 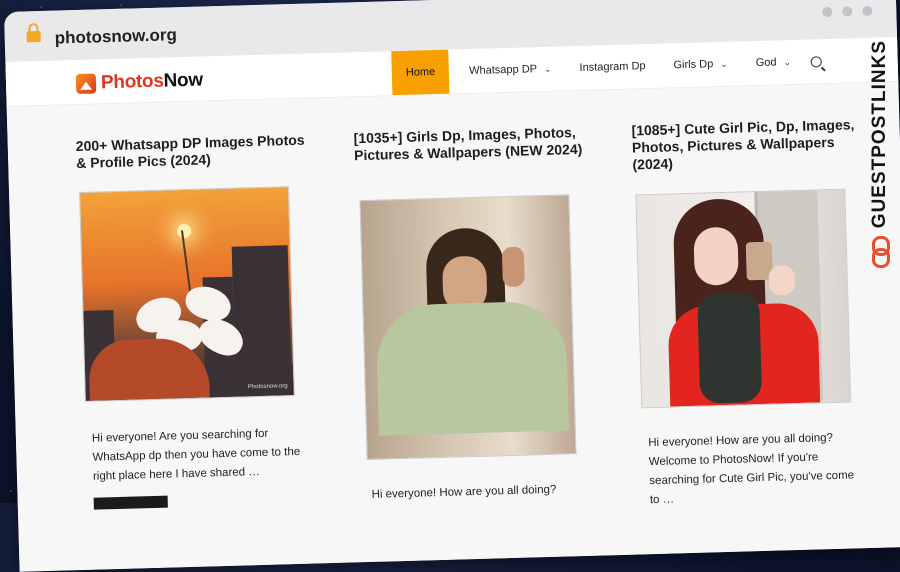 What do you see at coordinates (511, 69) in the screenshot?
I see `nav-item-whatsapp-dp: Whatsapp DP ⌄` at bounding box center [511, 69].